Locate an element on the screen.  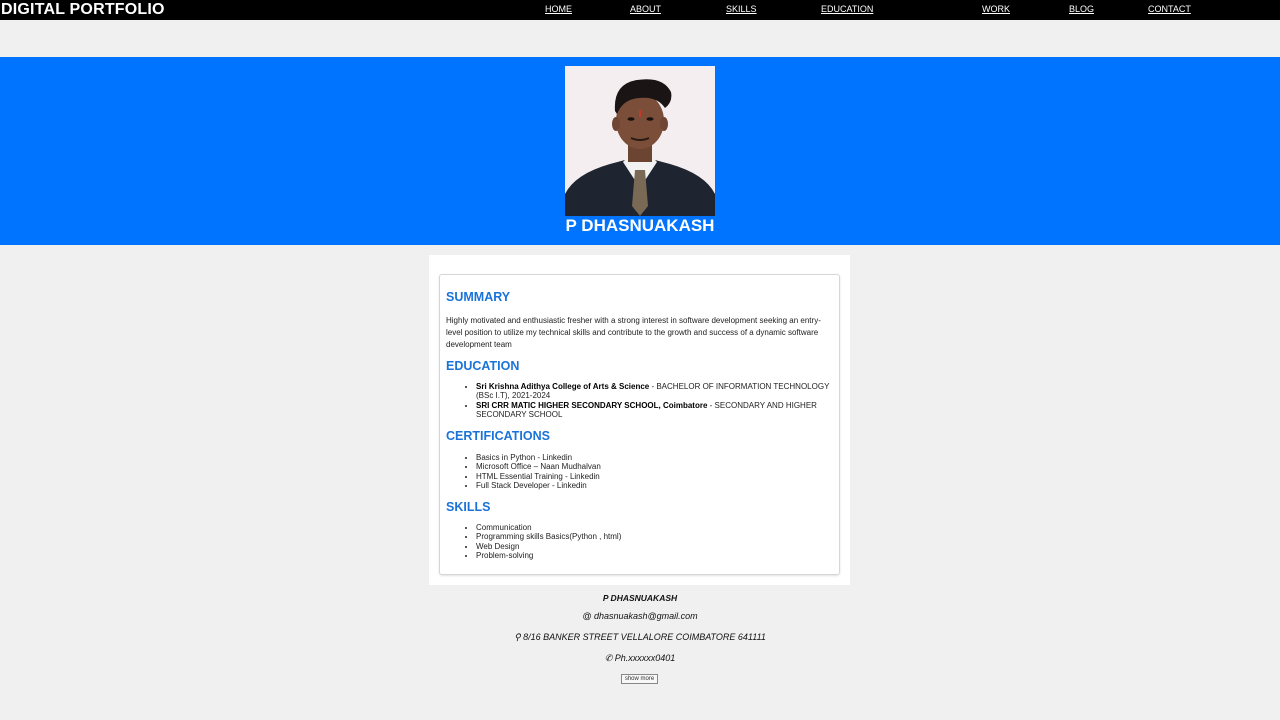
list-item: Programming skills Basics(Python , html) is located at coordinates (657, 536).